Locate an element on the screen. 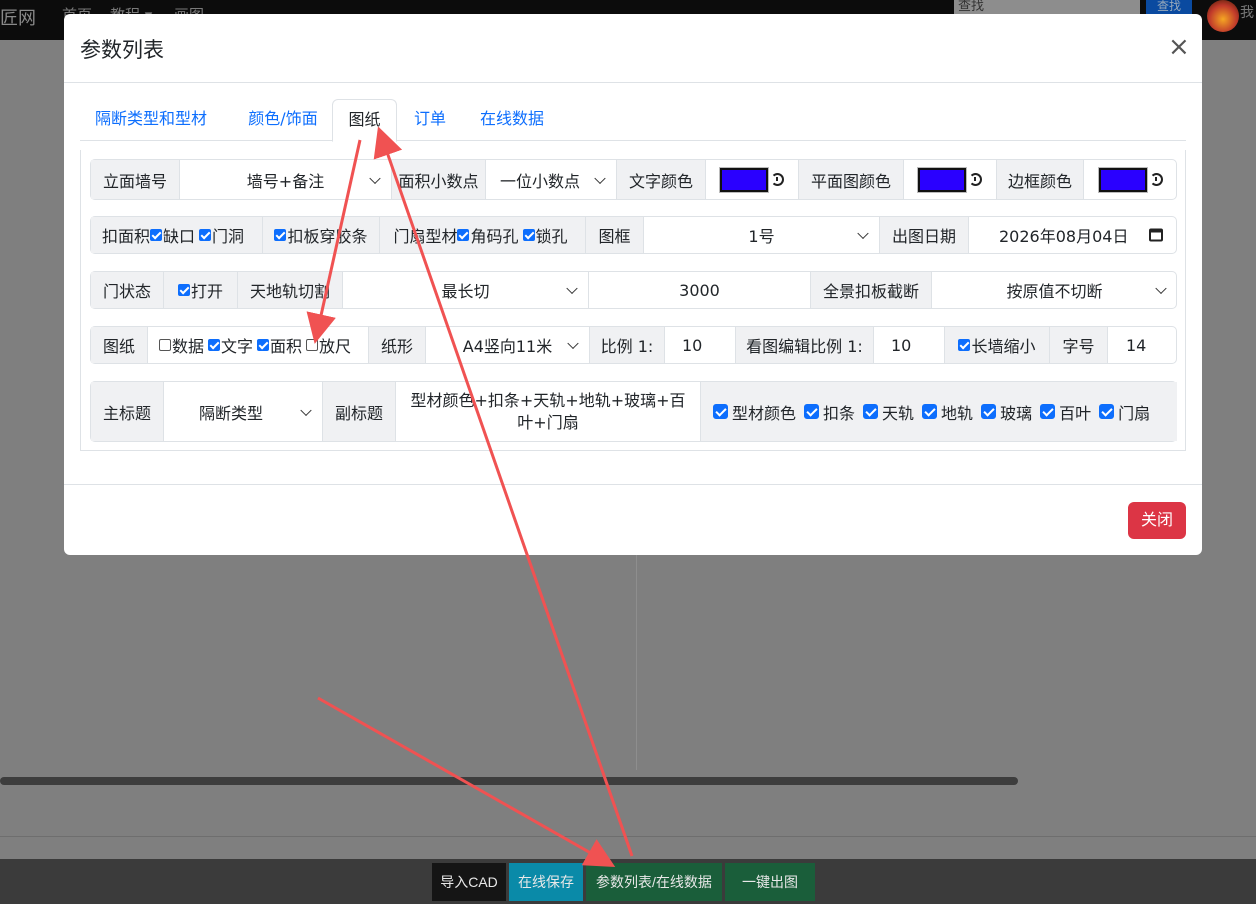 The width and height of the screenshot is (1256, 904). text-color-swatch is located at coordinates (744, 179).